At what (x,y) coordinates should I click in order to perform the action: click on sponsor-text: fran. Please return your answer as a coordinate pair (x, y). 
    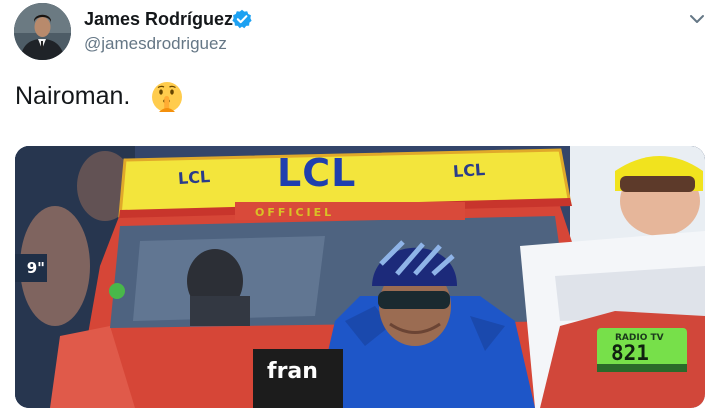
    Looking at the image, I should click on (292, 371).